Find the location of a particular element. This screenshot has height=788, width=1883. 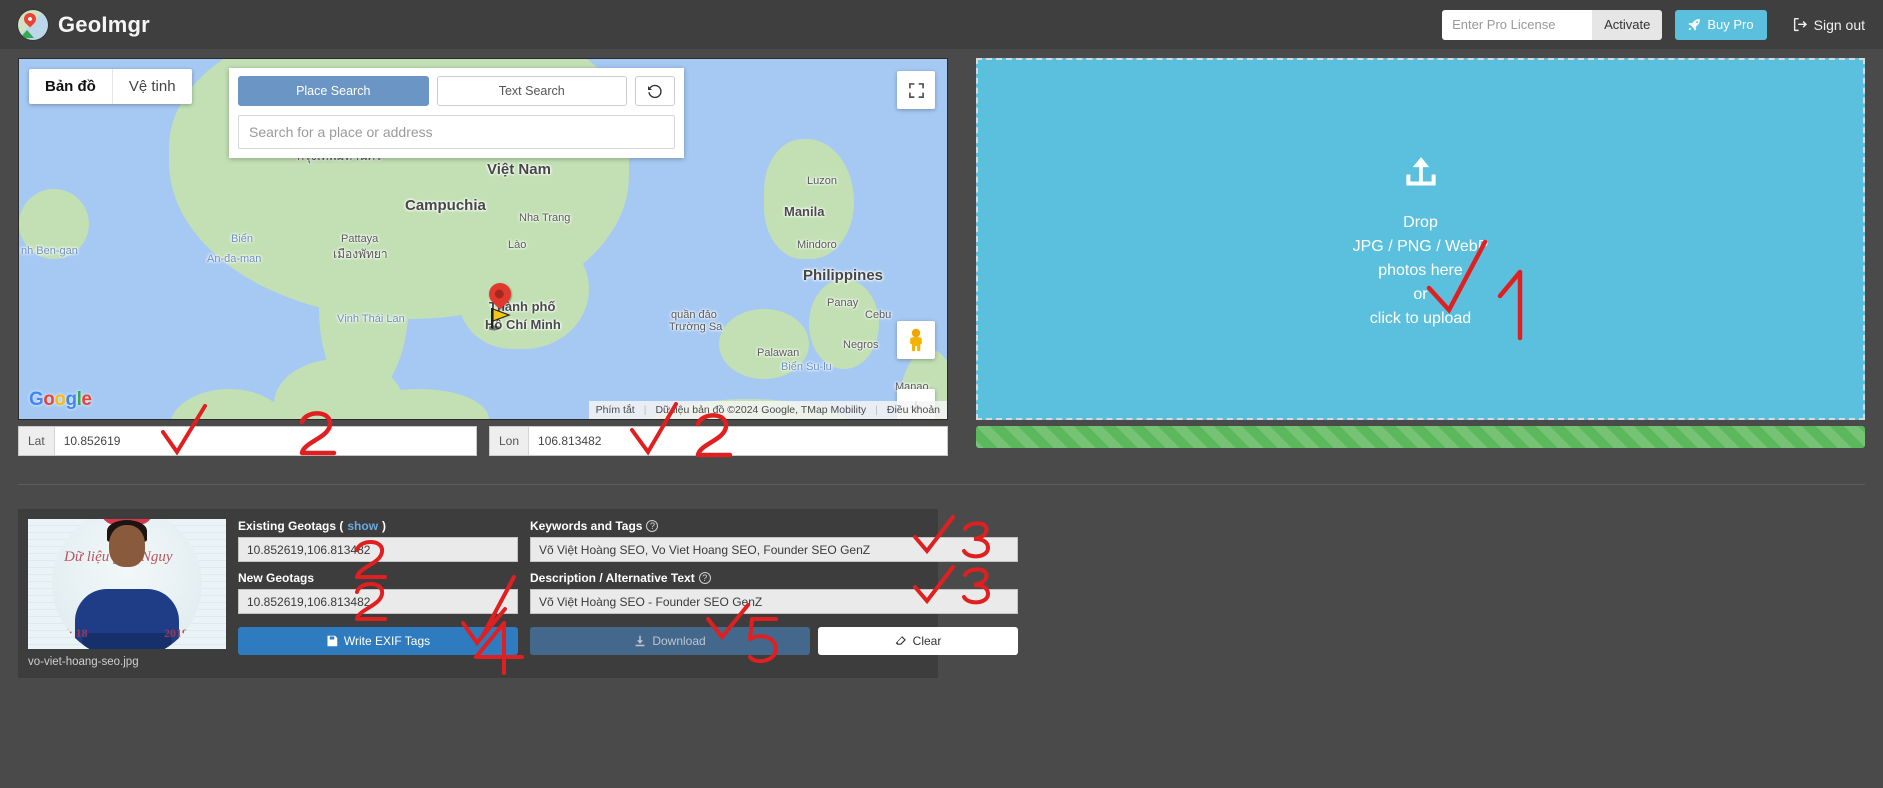

place-search-input is located at coordinates (456, 132).